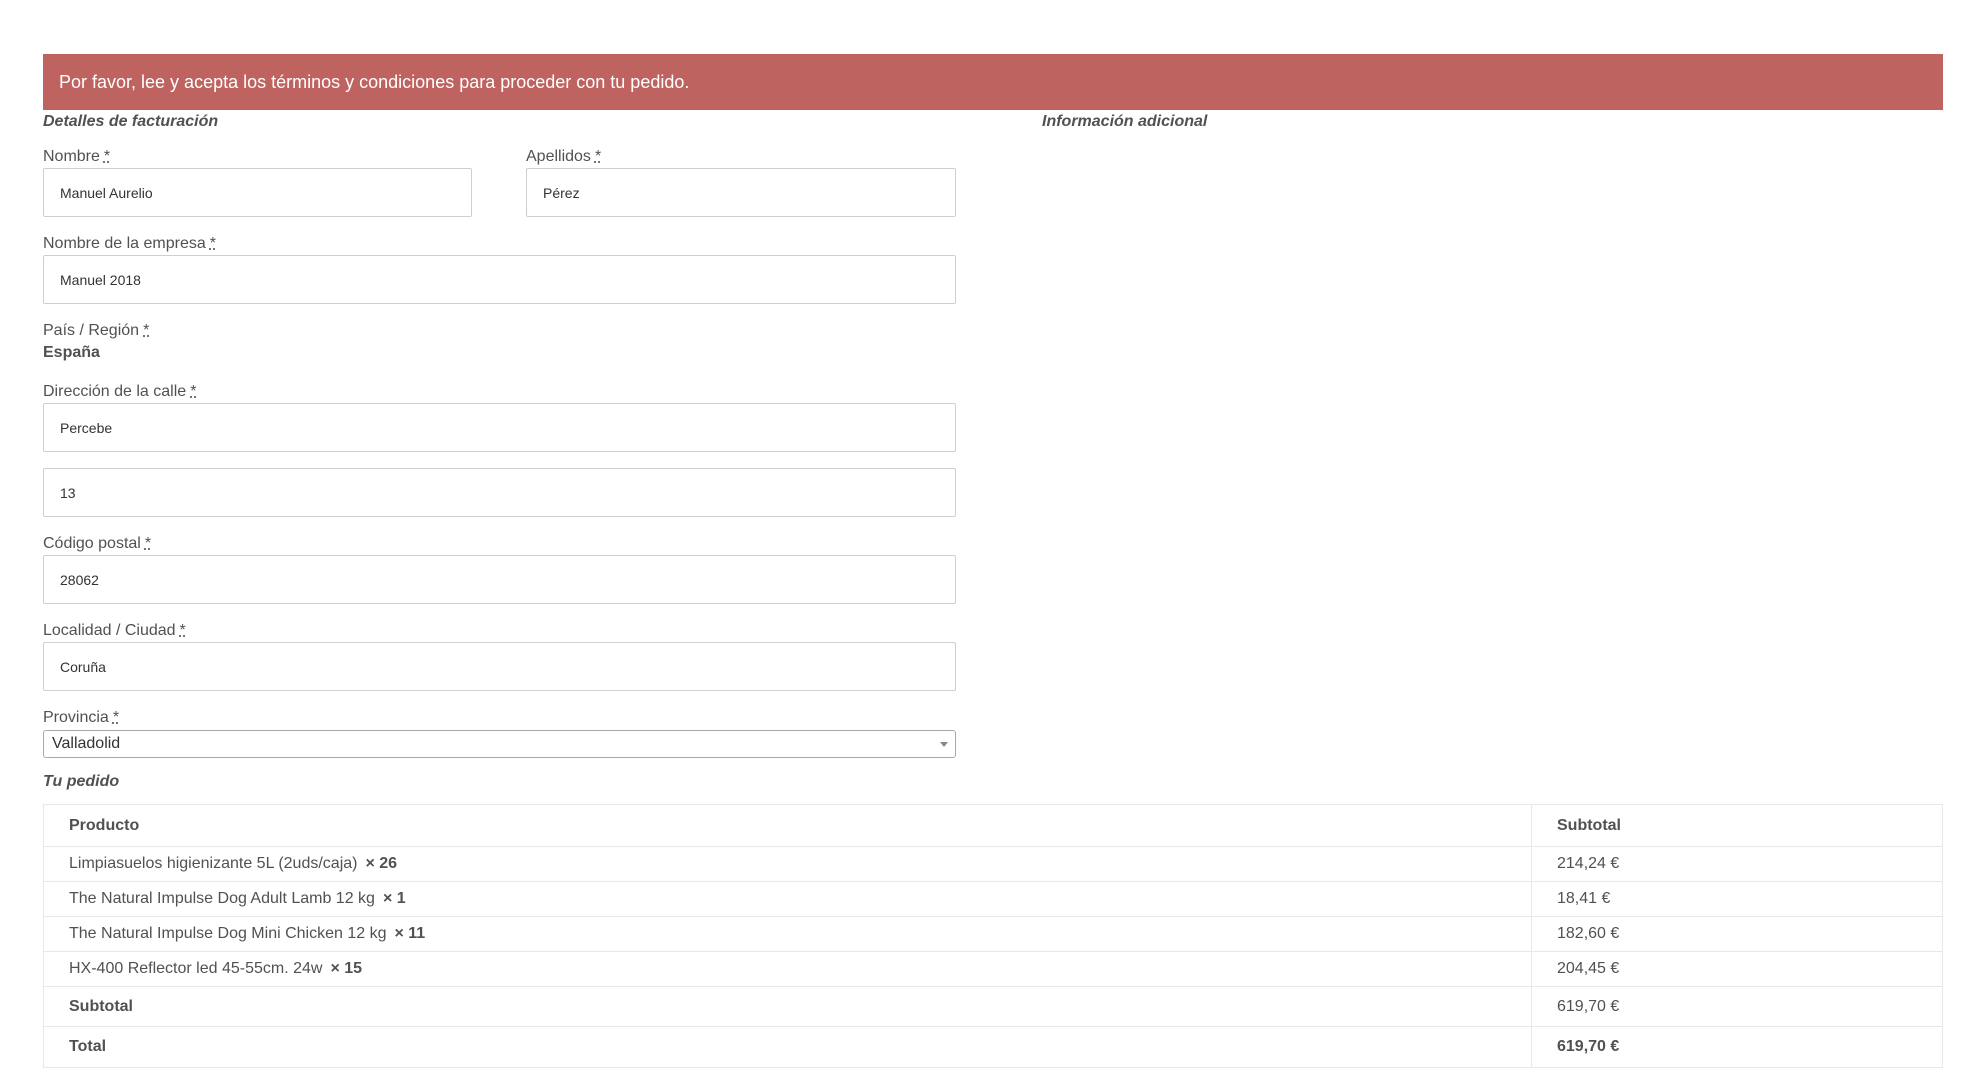 The width and height of the screenshot is (1975, 1080). What do you see at coordinates (499, 427) in the screenshot?
I see `street-address-field` at bounding box center [499, 427].